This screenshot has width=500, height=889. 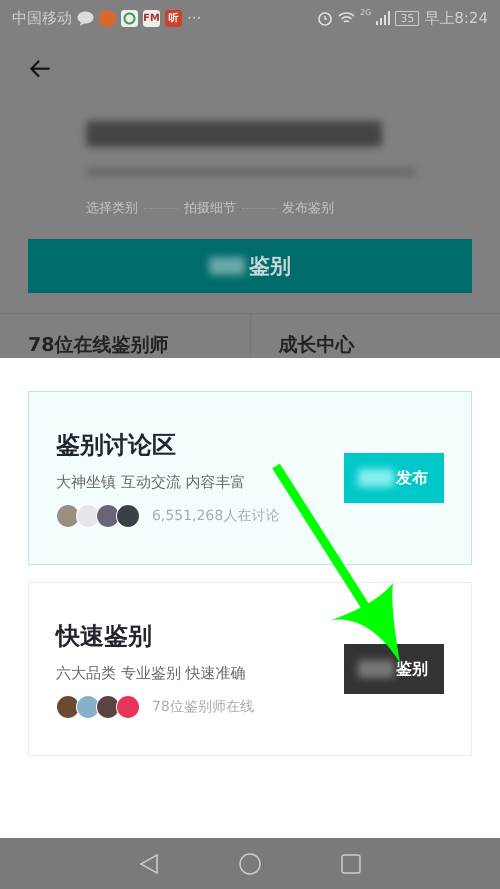 I want to click on app-icon, so click(x=129, y=18).